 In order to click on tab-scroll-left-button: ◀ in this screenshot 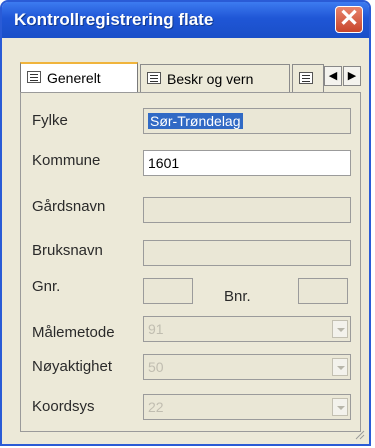, I will do `click(333, 76)`.